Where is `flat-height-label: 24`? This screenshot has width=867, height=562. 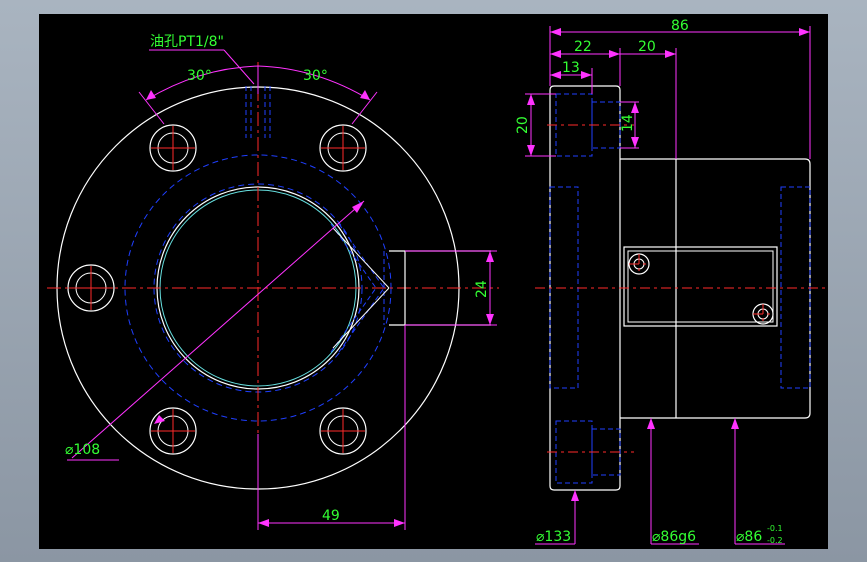
flat-height-label: 24 is located at coordinates (482, 289).